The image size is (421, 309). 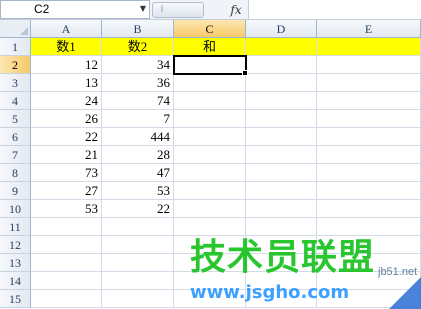 I want to click on column-header-d: D, so click(x=281, y=29).